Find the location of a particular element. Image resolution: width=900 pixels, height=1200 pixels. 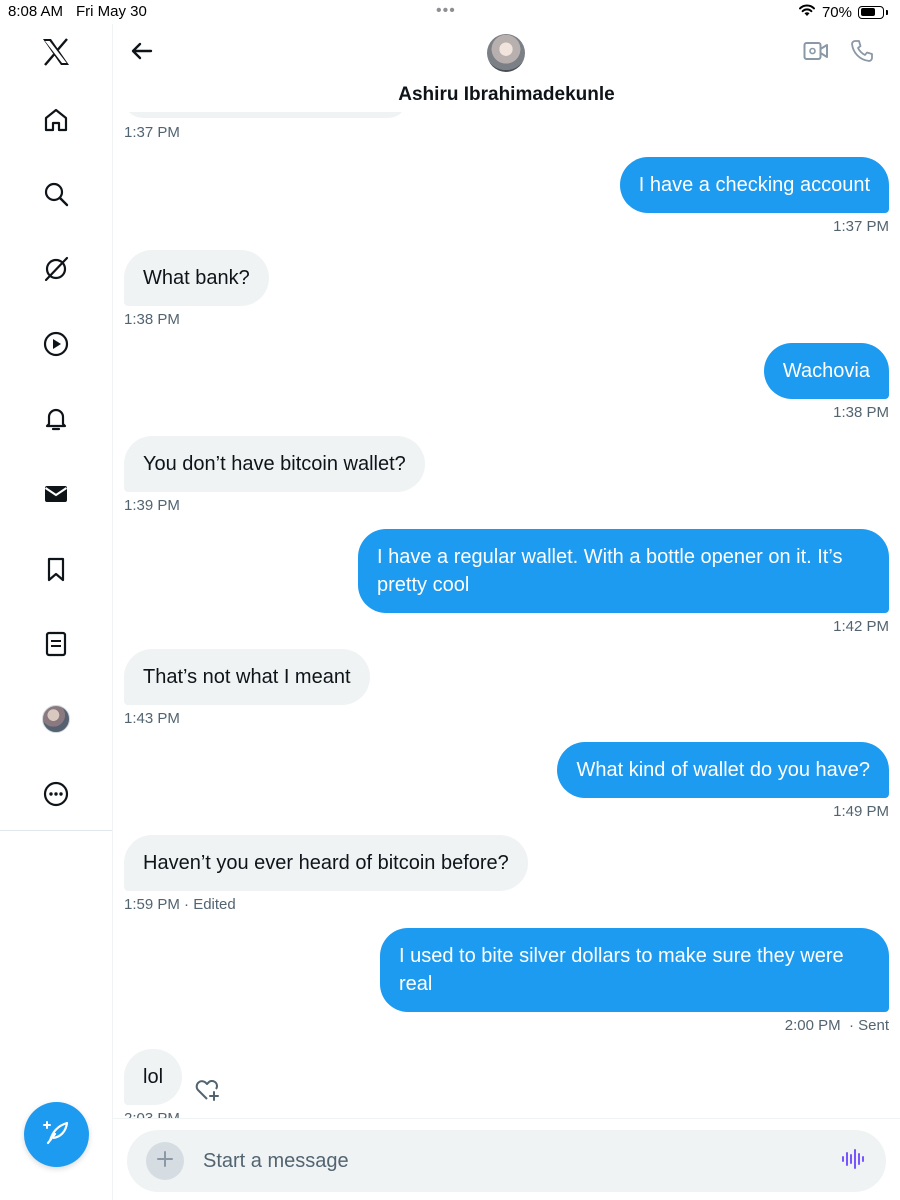

plus-icon is located at coordinates (165, 1161).